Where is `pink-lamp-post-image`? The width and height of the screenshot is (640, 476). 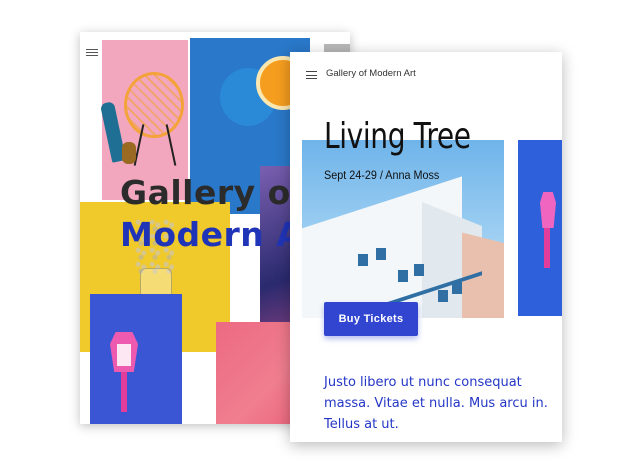 pink-lamp-post-image is located at coordinates (547, 248).